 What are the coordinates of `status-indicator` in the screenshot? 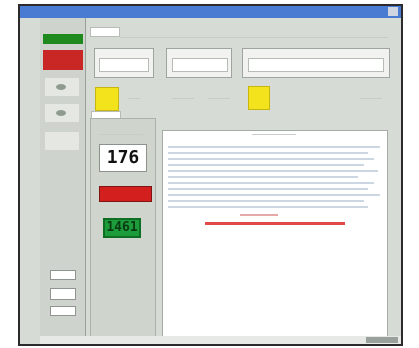 It's located at (382, 340).